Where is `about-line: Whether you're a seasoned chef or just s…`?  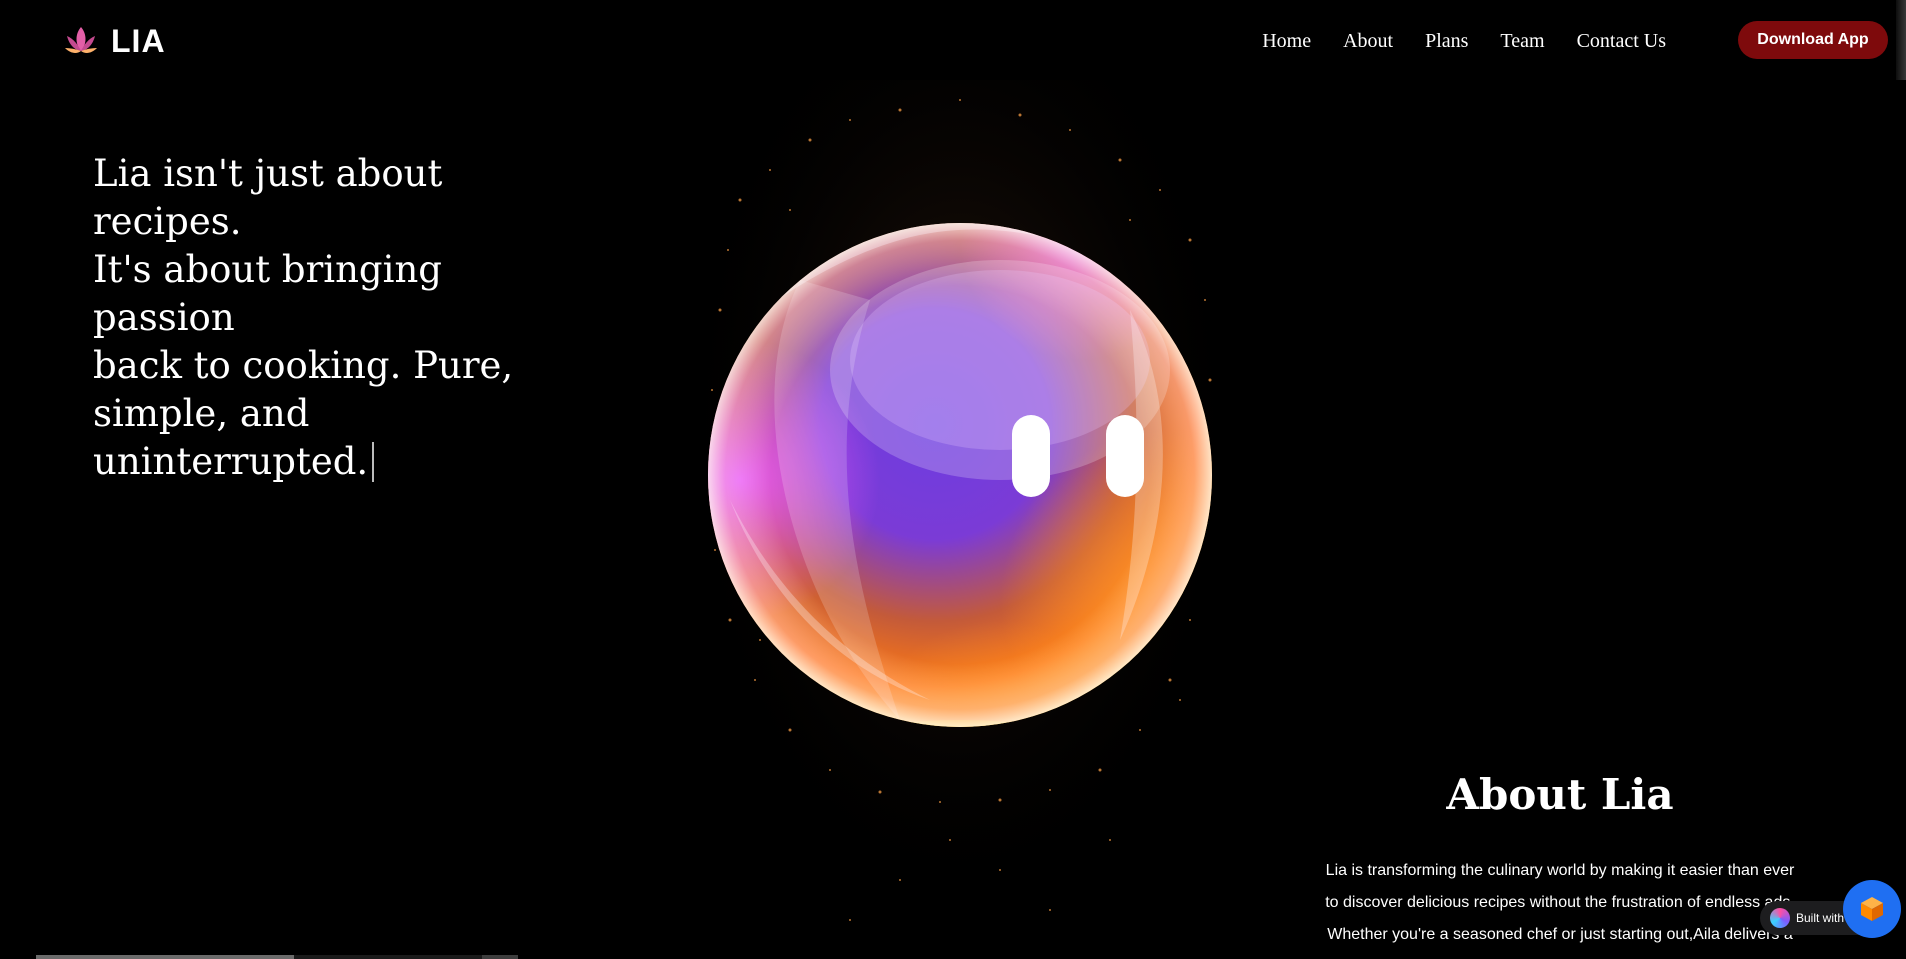 about-line: Whether you're a seasoned chef or just s… is located at coordinates (1560, 934).